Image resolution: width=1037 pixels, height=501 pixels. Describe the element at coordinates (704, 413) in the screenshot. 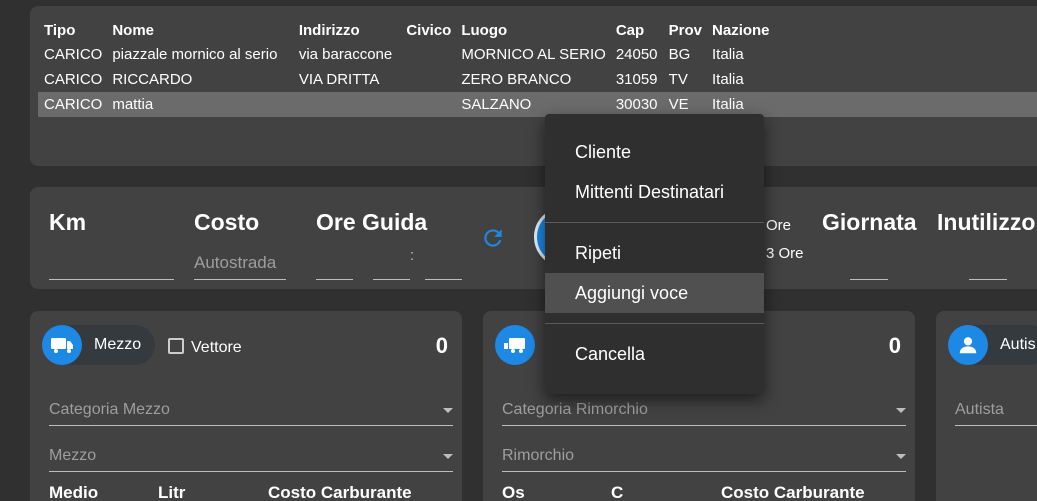

I see `categoria-rimorchio-select: Categoria Rimorchio` at that location.